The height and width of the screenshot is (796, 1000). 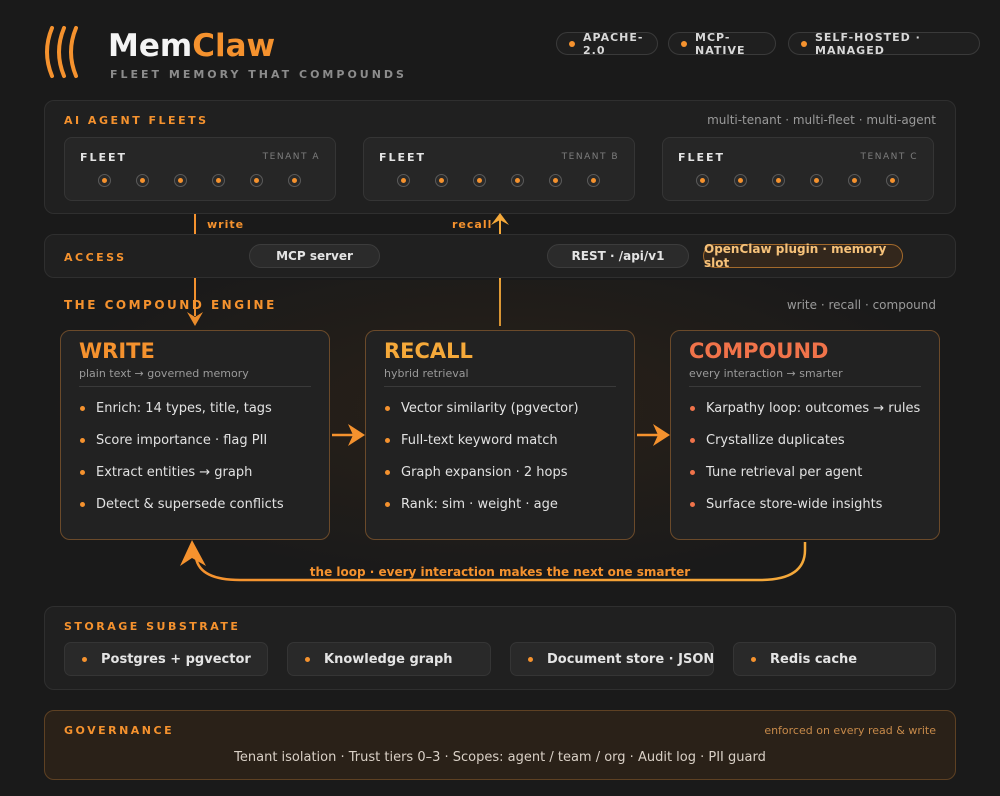 I want to click on storage-label: Knowledge graph, so click(x=388, y=659).